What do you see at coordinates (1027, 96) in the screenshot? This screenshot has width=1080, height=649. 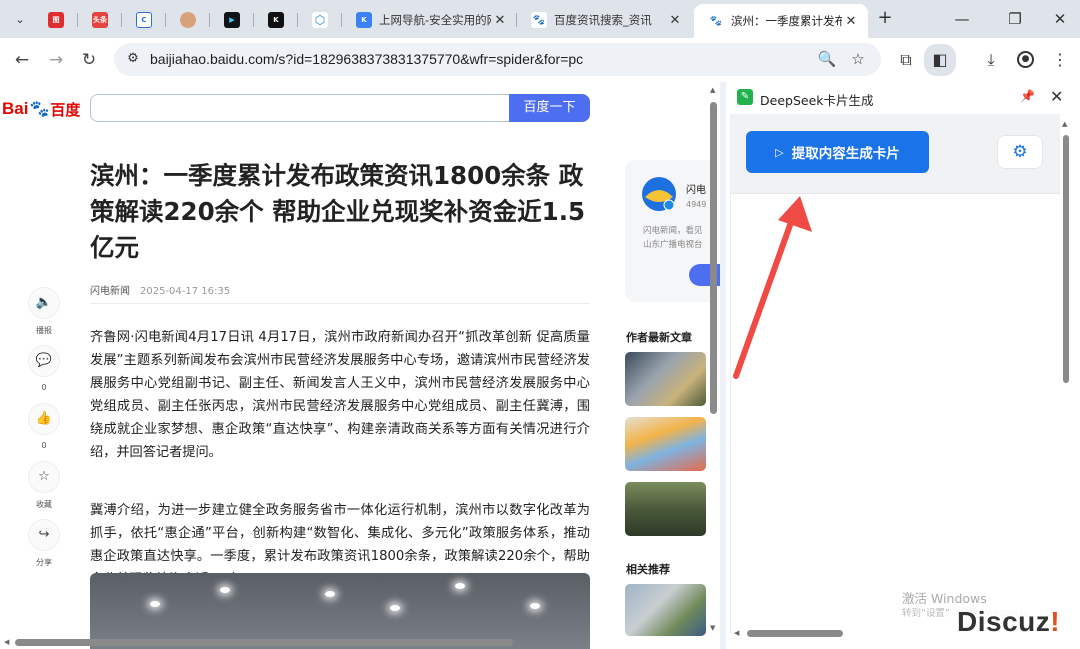 I see `pin-icon: 📌` at bounding box center [1027, 96].